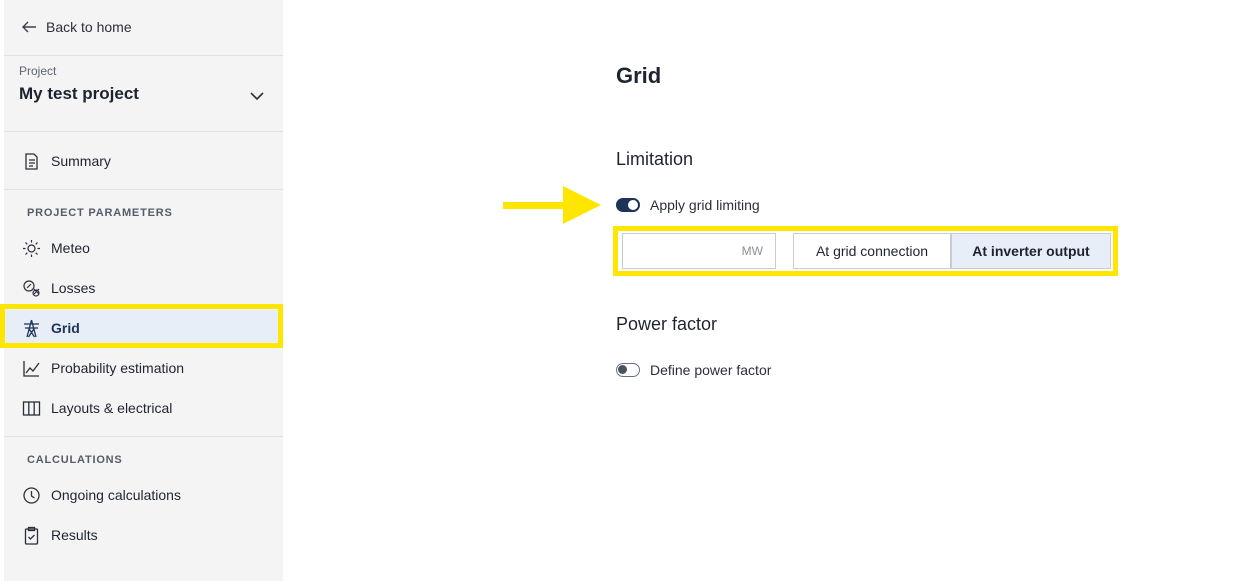 Image resolution: width=1246 pixels, height=581 pixels. Describe the element at coordinates (38, 71) in the screenshot. I see `project-label: Project` at that location.